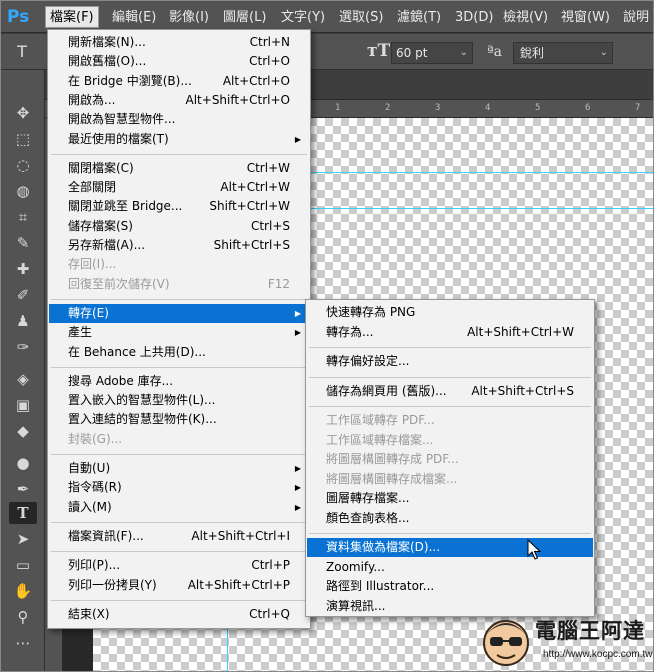  I want to click on more-icon: ⋯, so click(23, 643).